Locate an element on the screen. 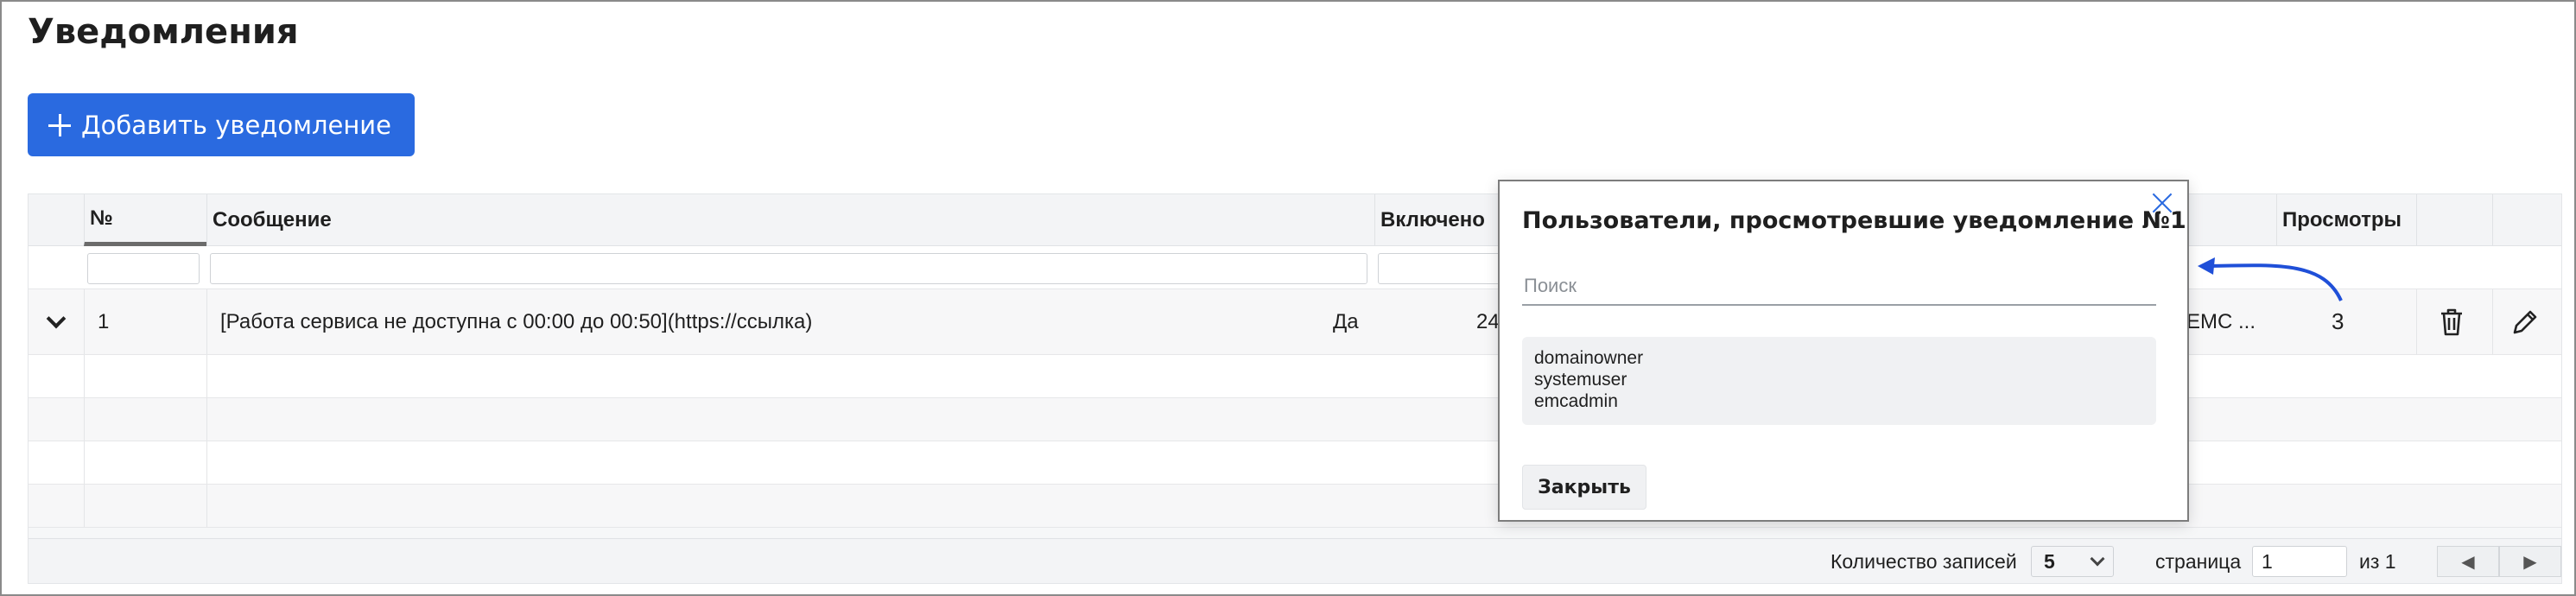 Image resolution: width=2576 pixels, height=596 pixels. page-input: 1 is located at coordinates (2299, 561).